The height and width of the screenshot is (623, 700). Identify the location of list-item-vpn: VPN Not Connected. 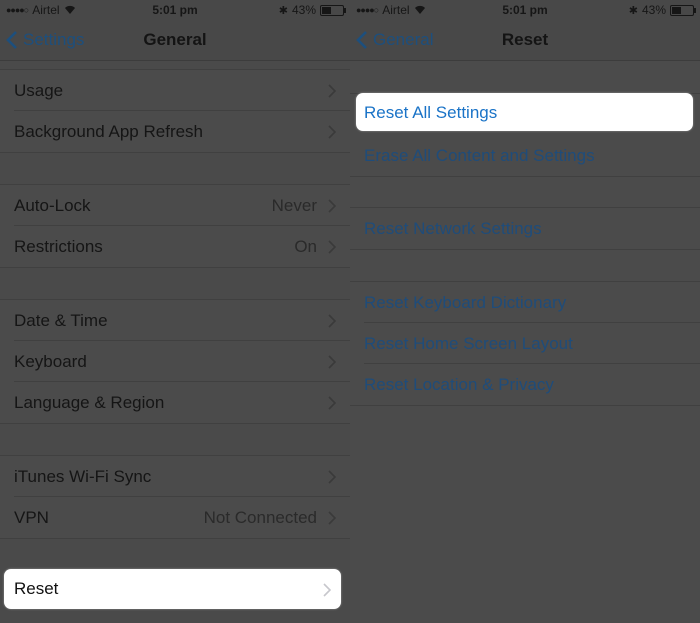
(175, 517).